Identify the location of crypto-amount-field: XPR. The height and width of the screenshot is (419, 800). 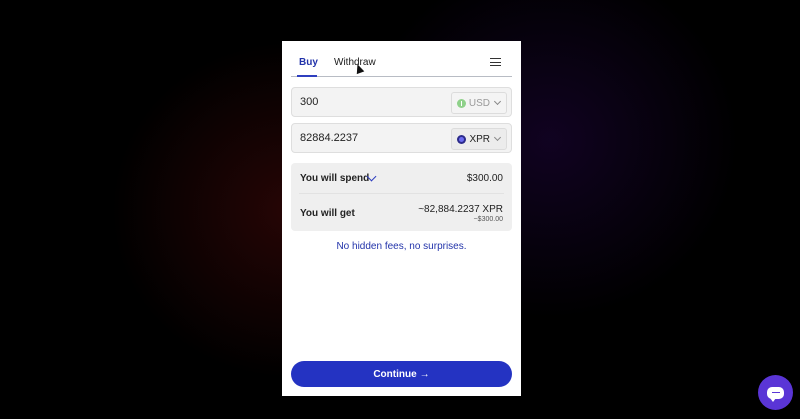
(401, 138).